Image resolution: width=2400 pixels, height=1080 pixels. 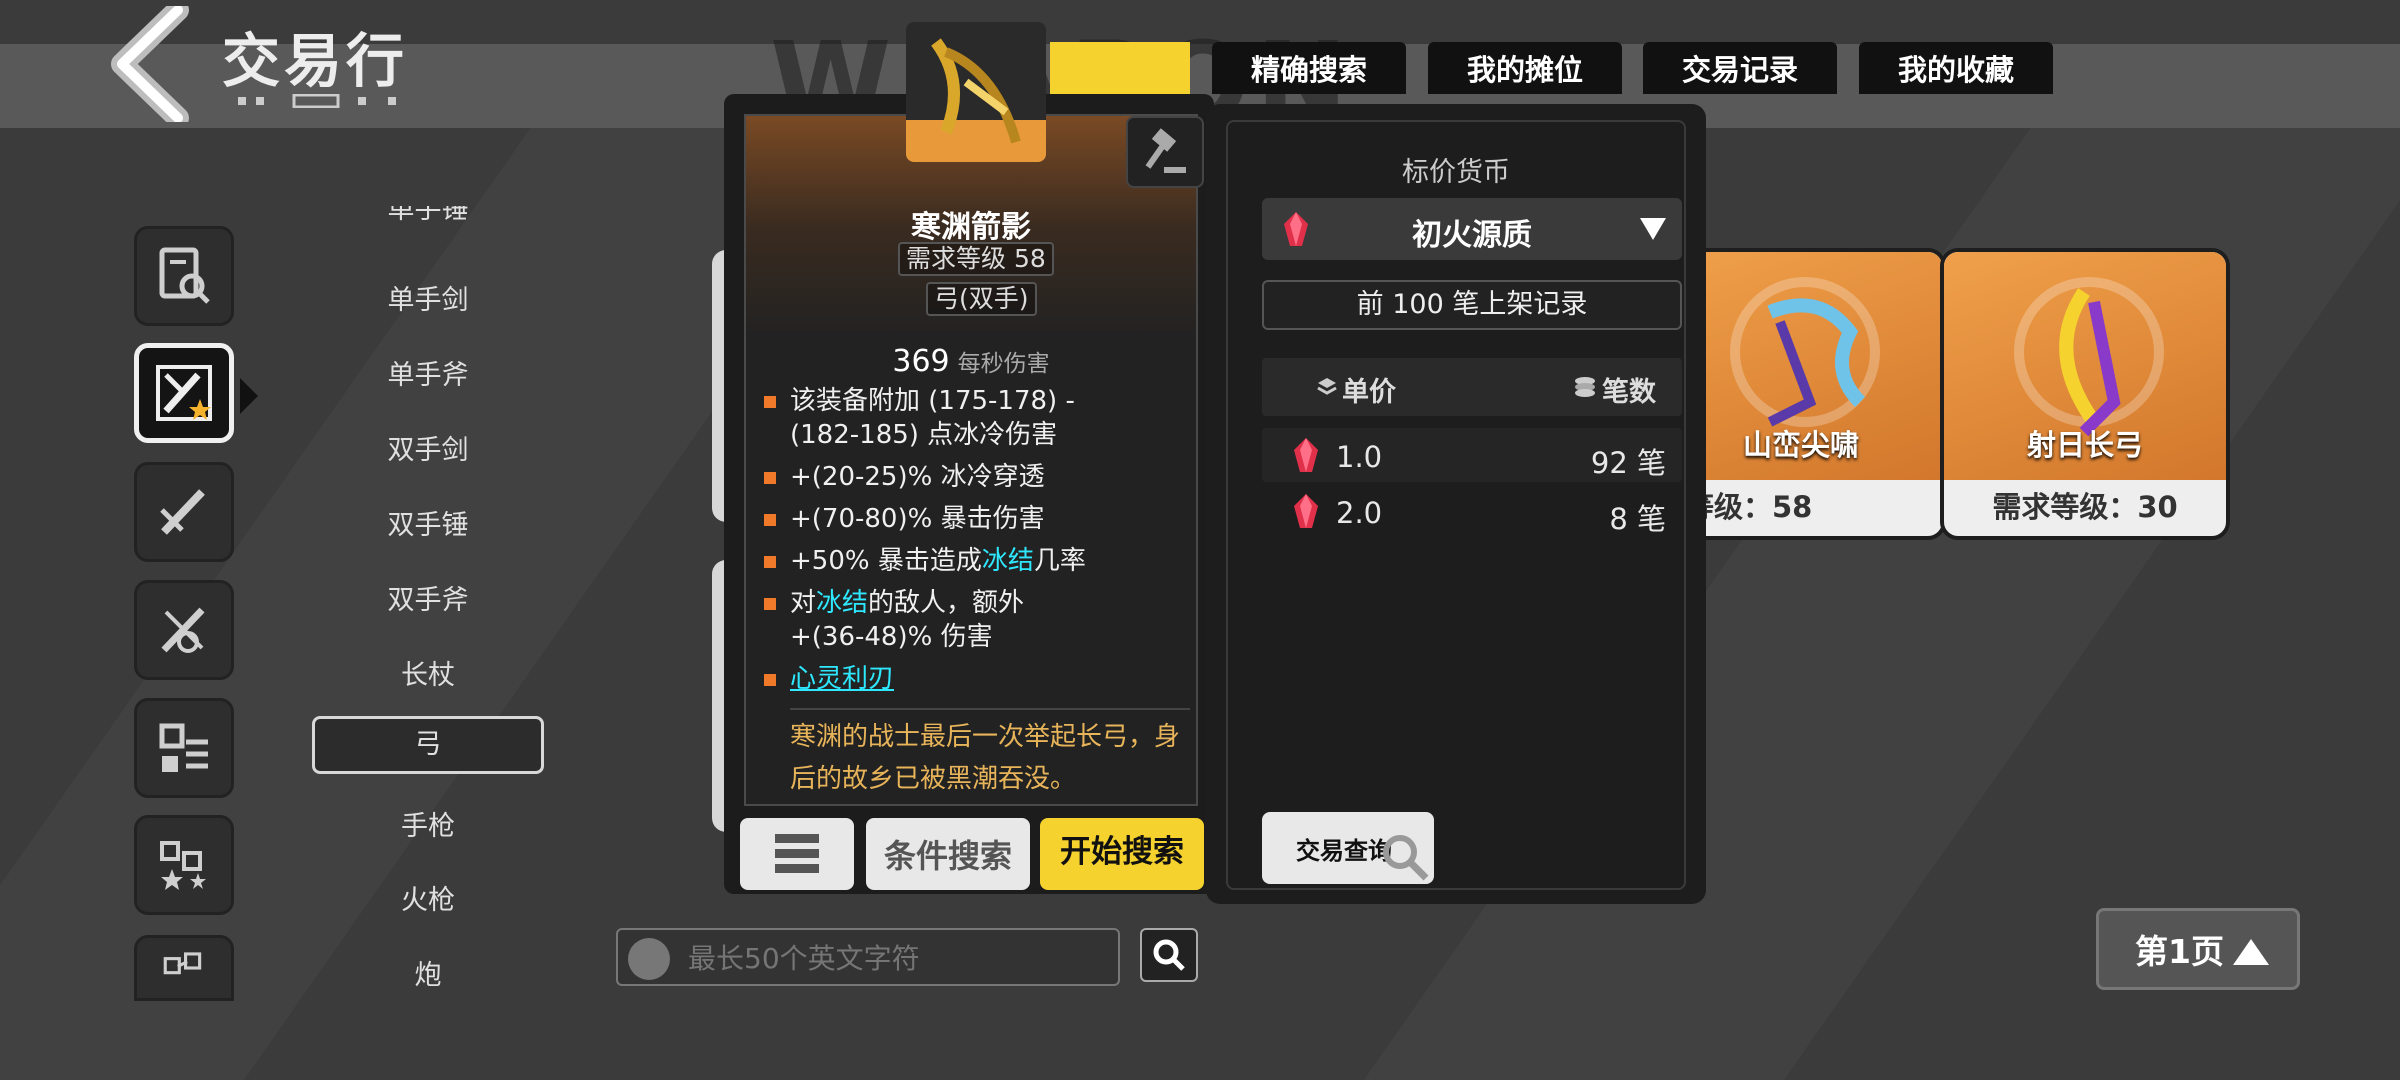 I want to click on col-count: 笔数, so click(x=1629, y=392).